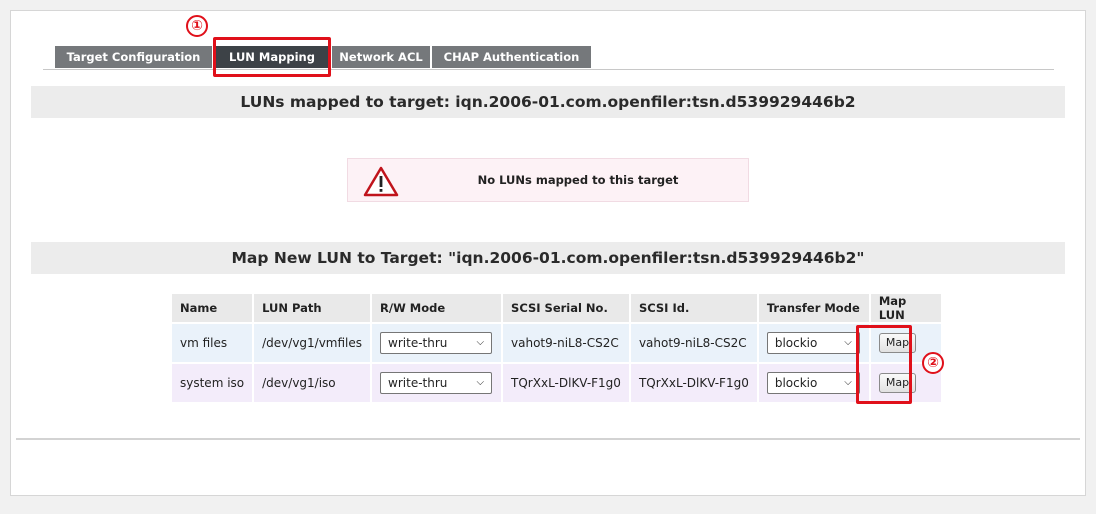  I want to click on col-scsi-id: SCSI Id., so click(693, 308).